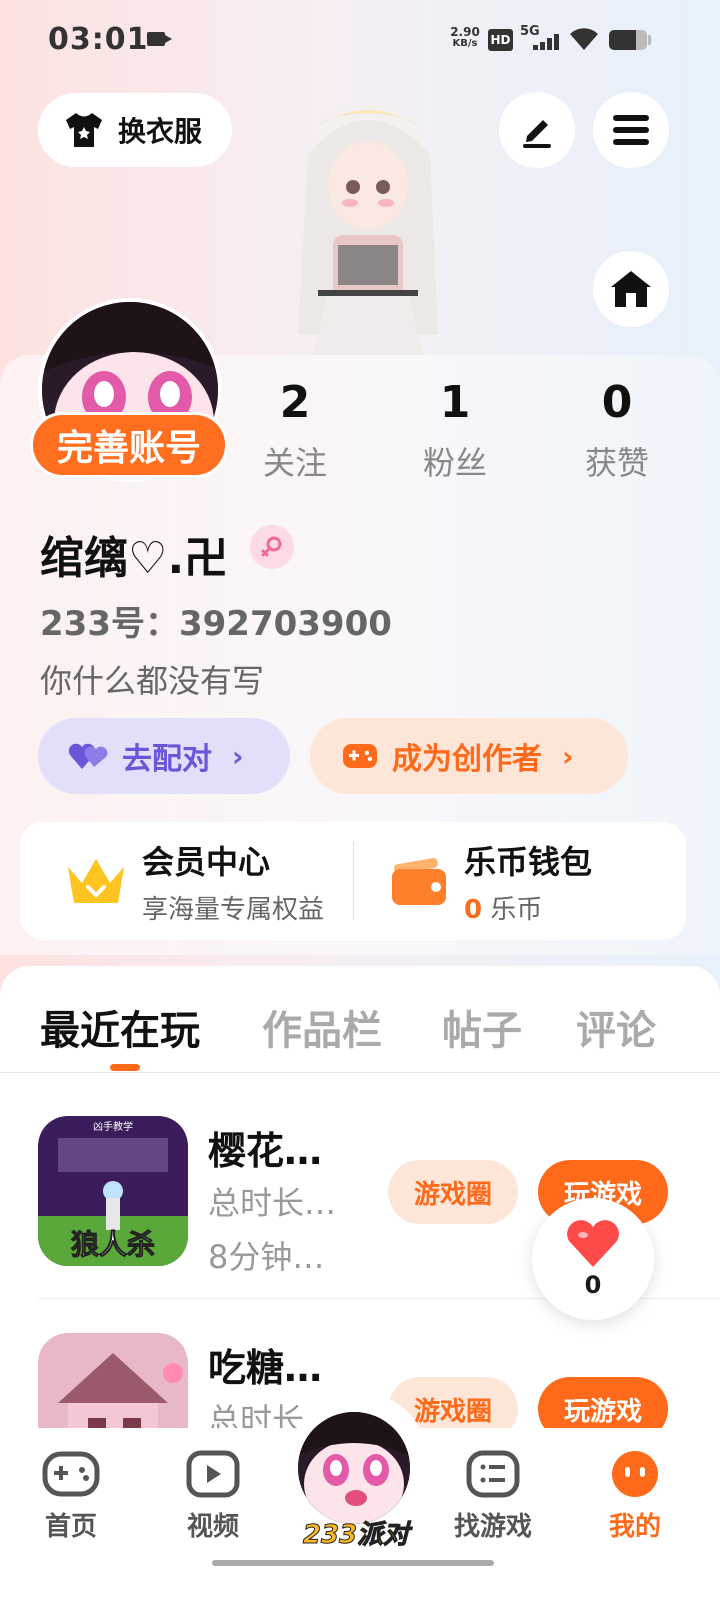 The height and width of the screenshot is (1600, 720). Describe the element at coordinates (616, 463) in the screenshot. I see `stat-likes-label: 获赞` at that location.